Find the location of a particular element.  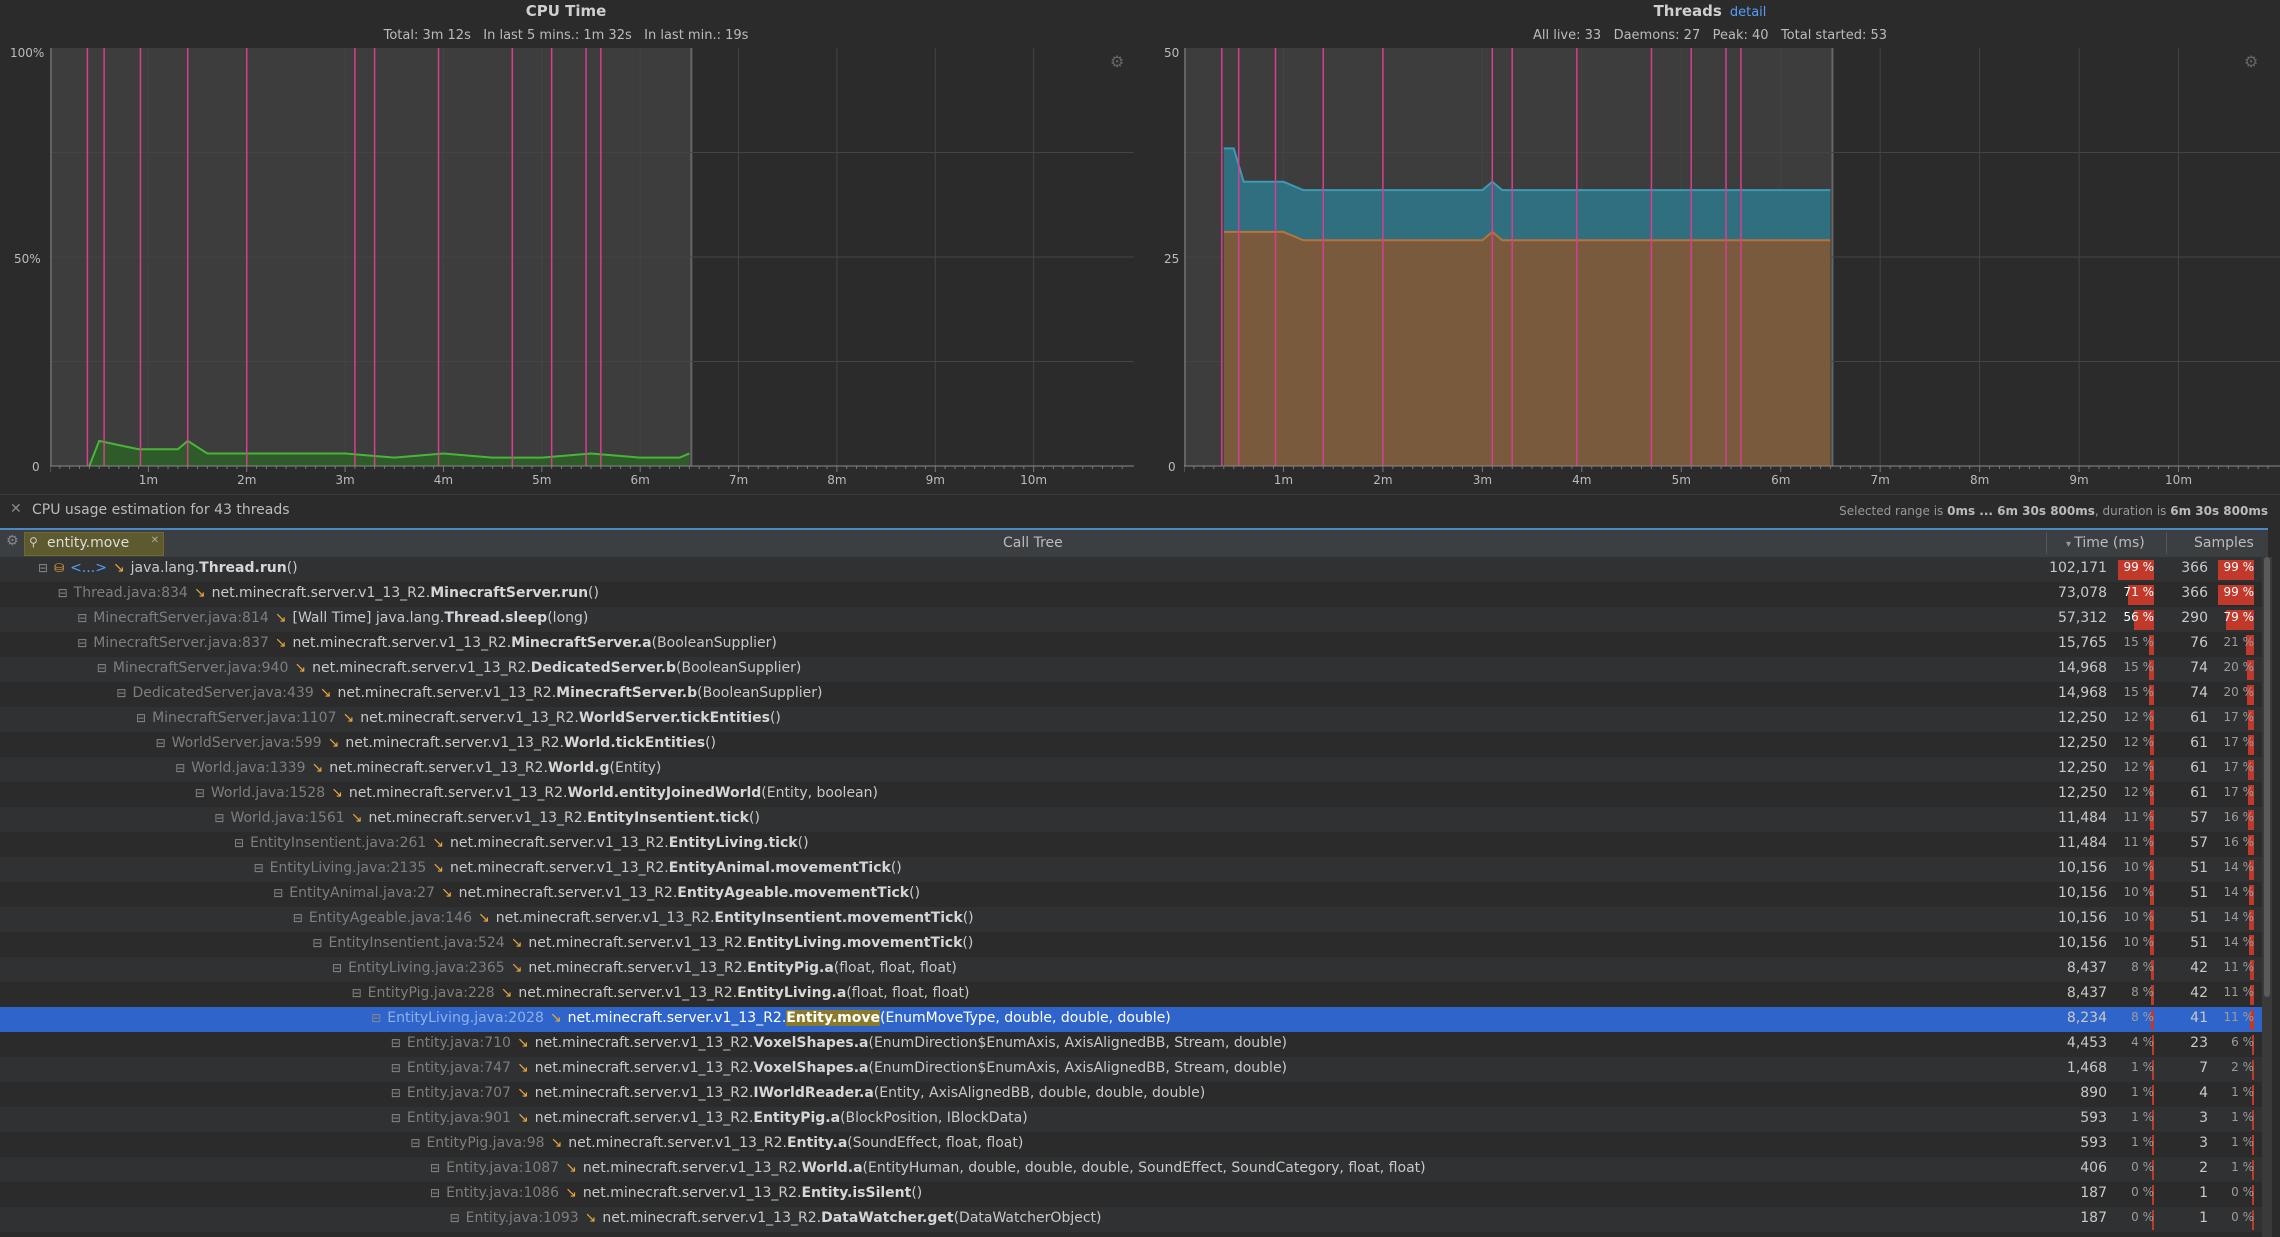

settings-gear-icon: ⚙ is located at coordinates (12, 541).